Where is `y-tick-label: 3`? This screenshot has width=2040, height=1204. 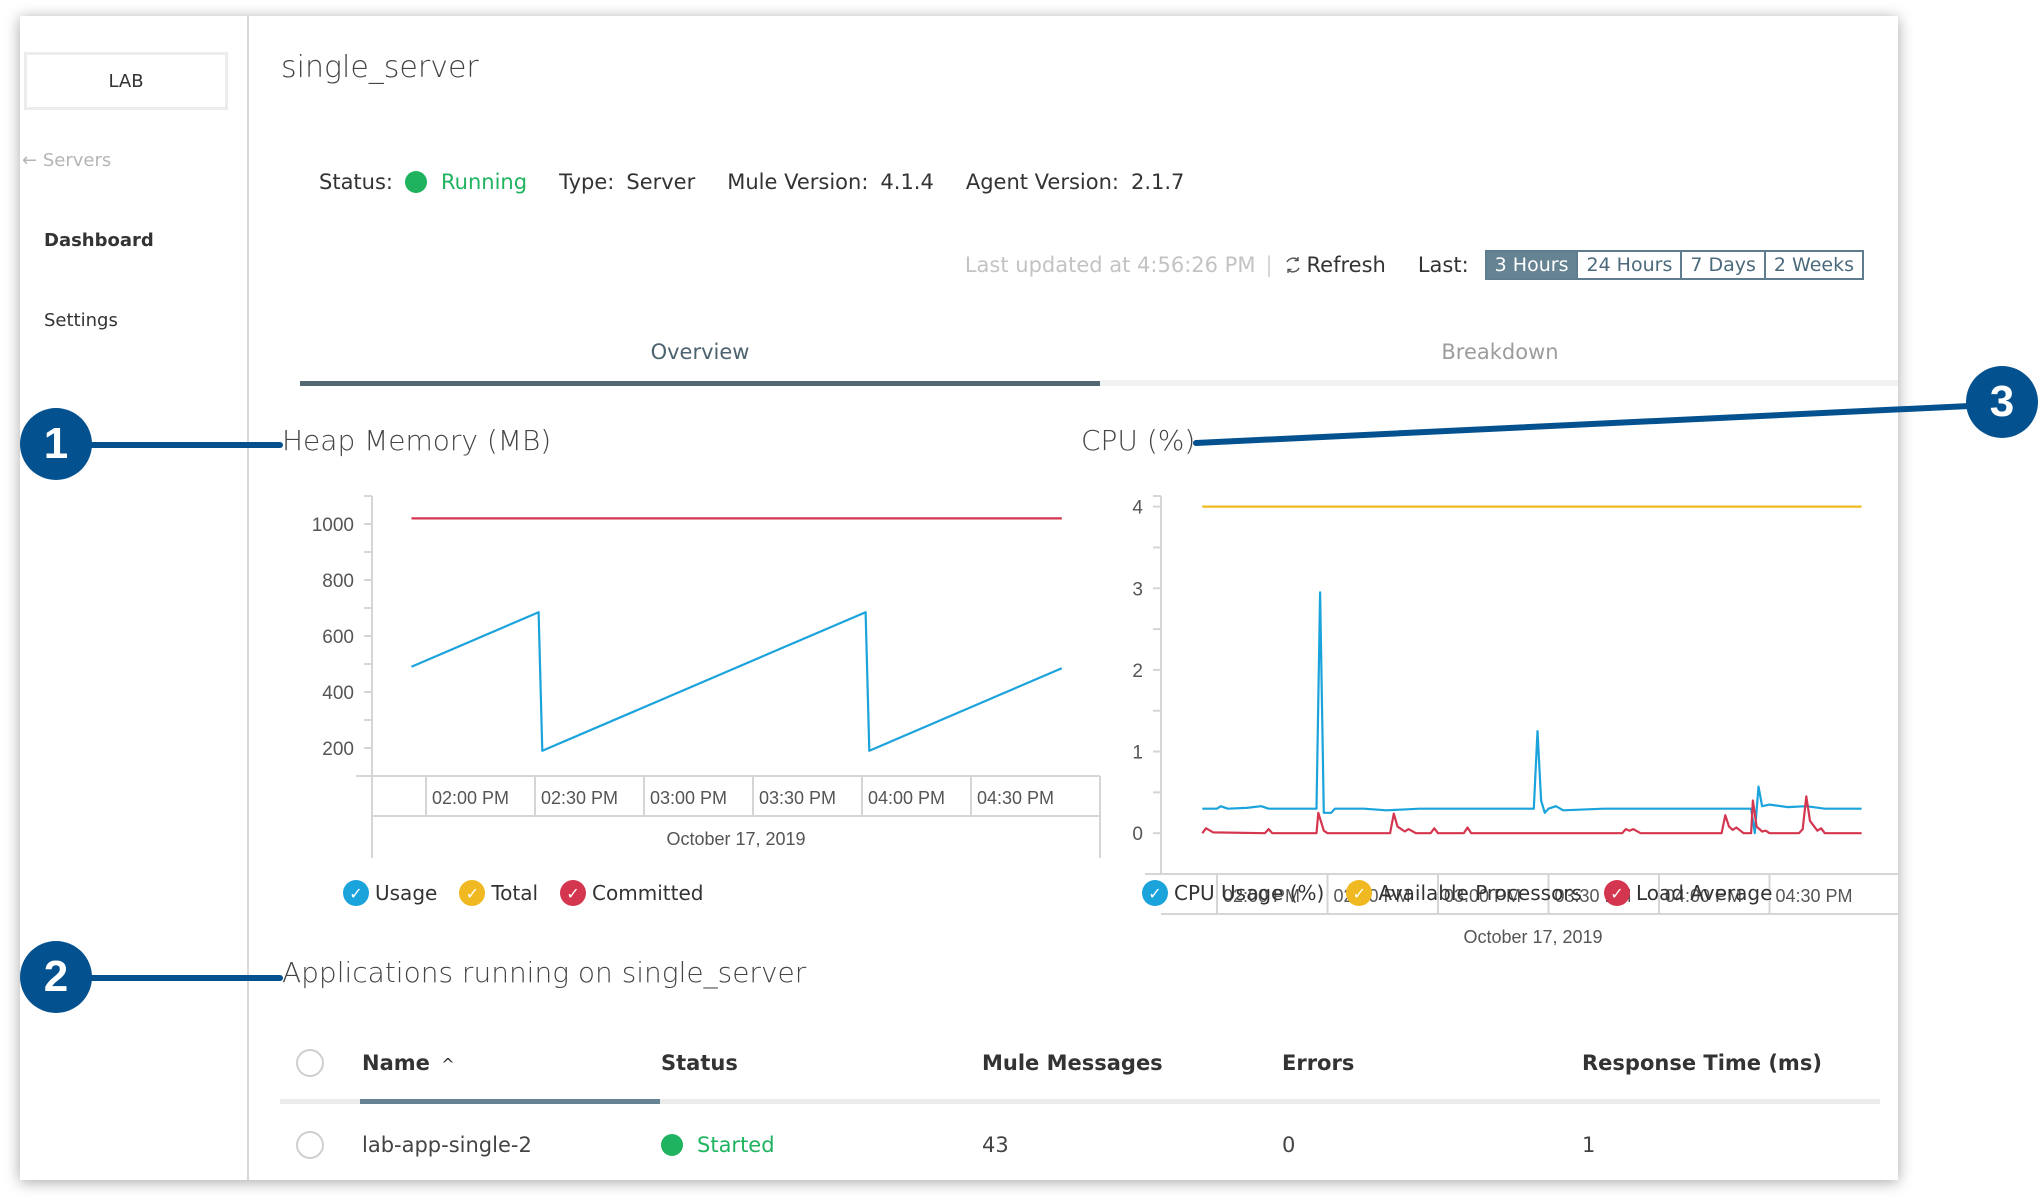 y-tick-label: 3 is located at coordinates (1137, 589).